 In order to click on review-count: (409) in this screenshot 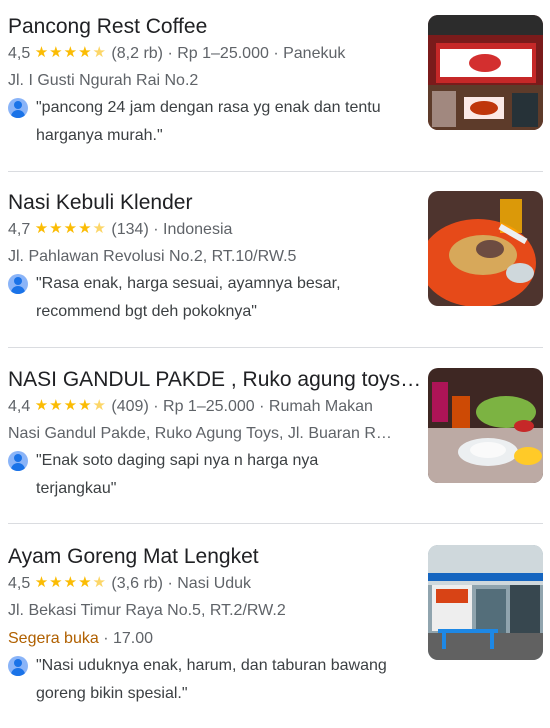, I will do `click(130, 406)`.